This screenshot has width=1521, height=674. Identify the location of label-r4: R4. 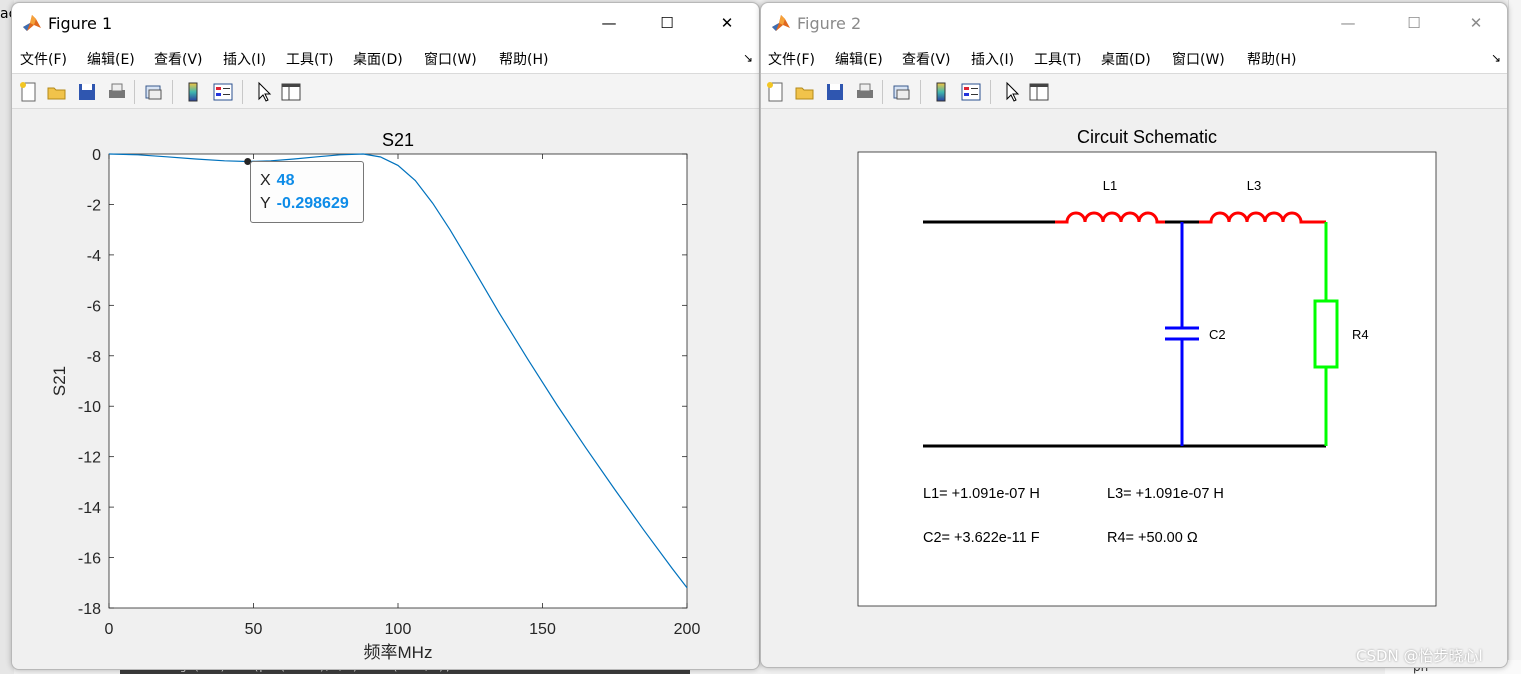
(1360, 334).